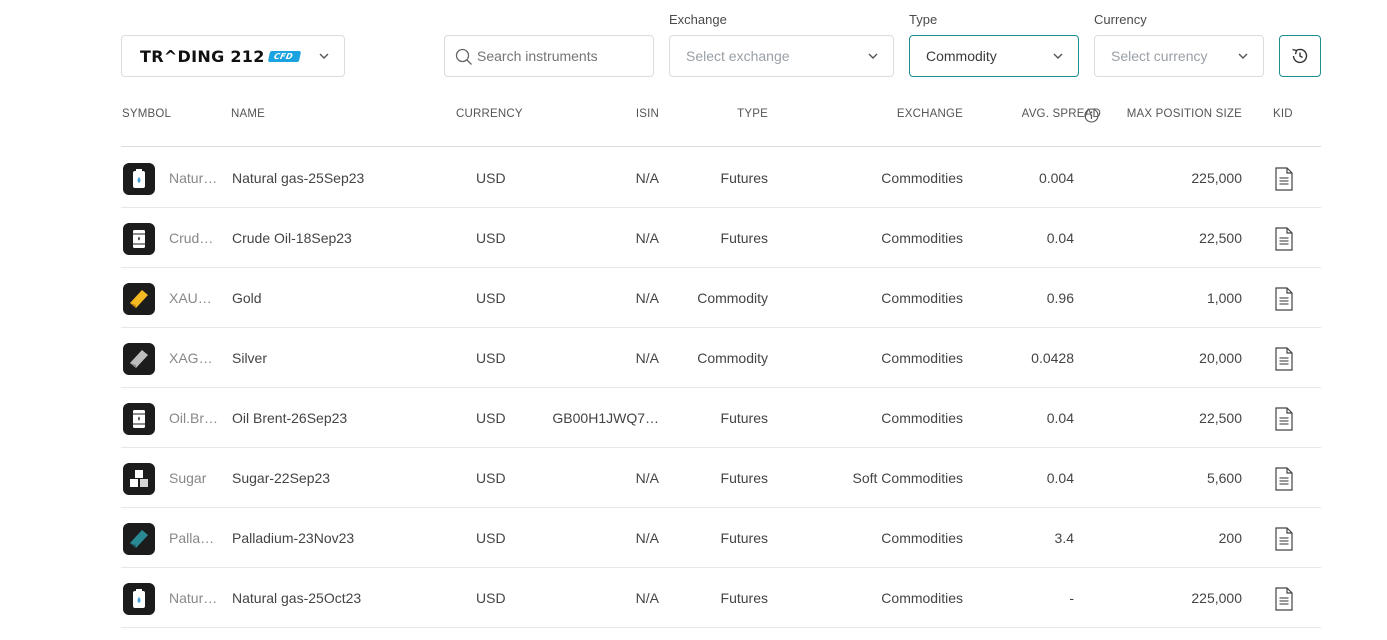 Image resolution: width=1387 pixels, height=640 pixels. I want to click on reset-filters-button, so click(1300, 56).